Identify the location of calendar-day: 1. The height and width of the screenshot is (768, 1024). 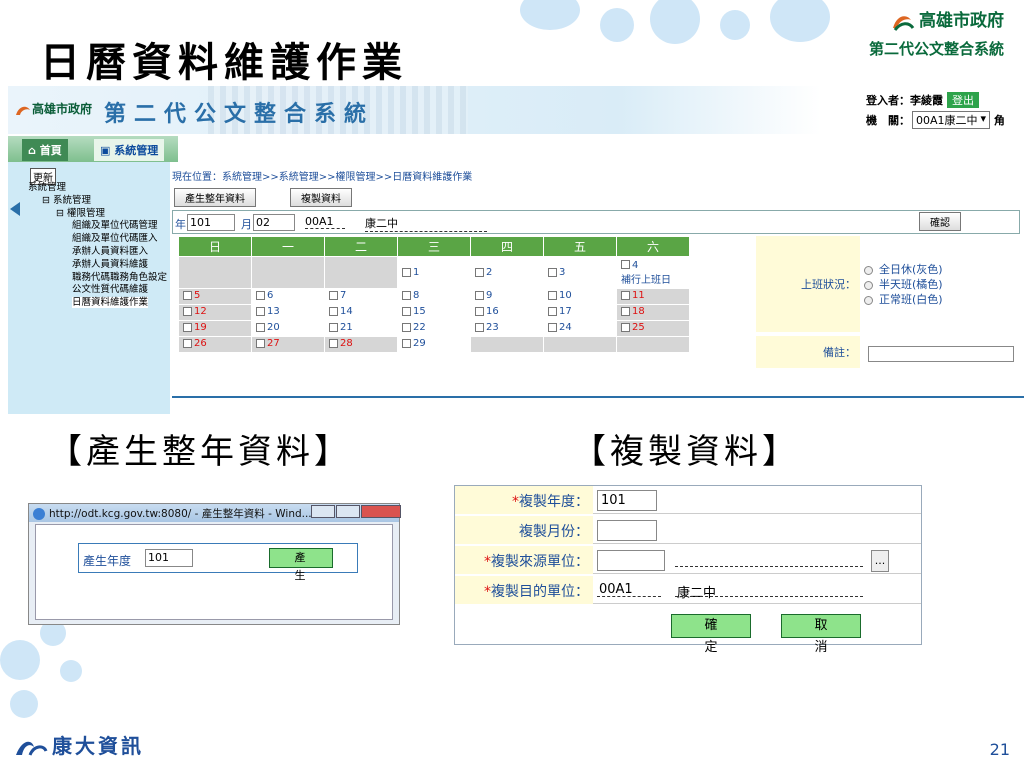
(434, 272).